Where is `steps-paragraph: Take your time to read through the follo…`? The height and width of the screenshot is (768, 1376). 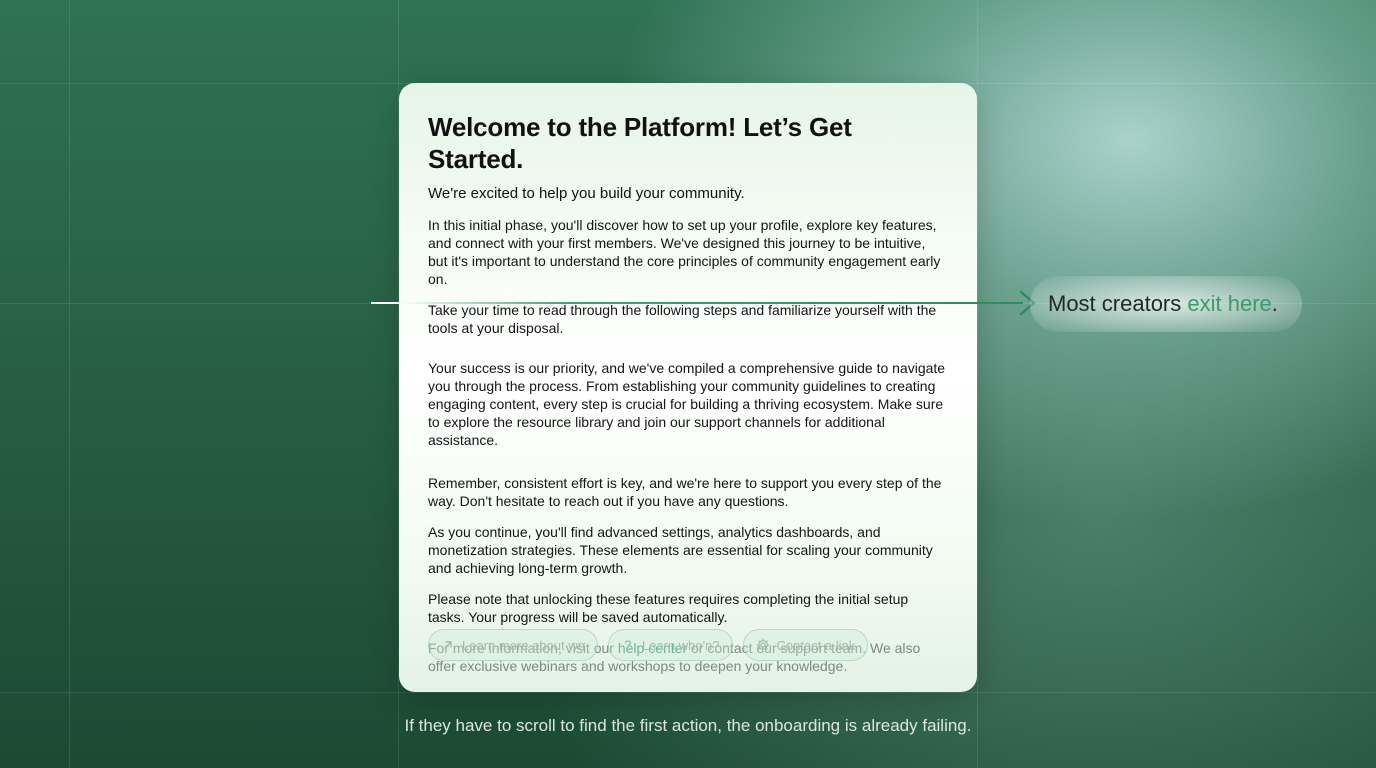 steps-paragraph: Take your time to read through the follo… is located at coordinates (682, 319).